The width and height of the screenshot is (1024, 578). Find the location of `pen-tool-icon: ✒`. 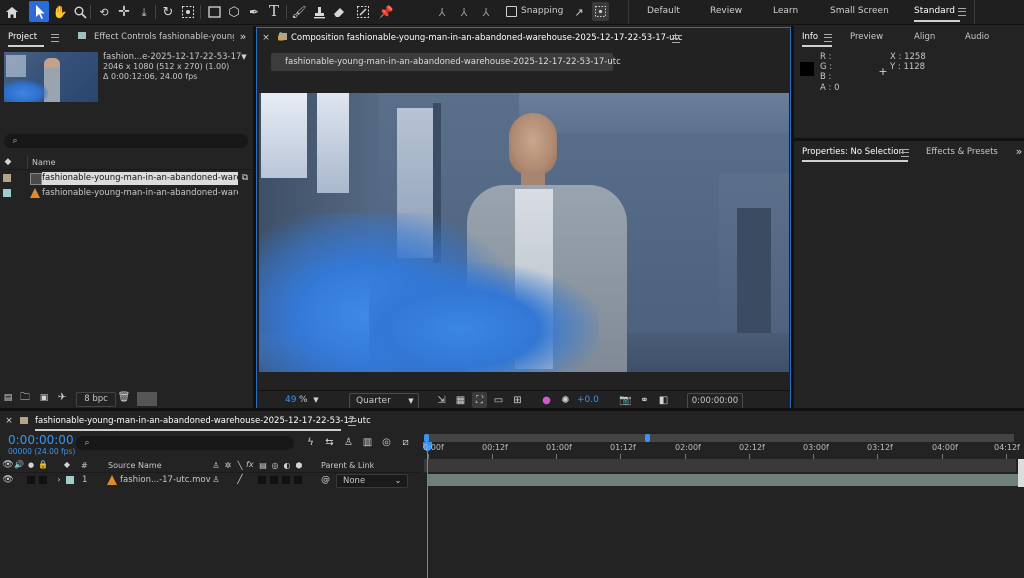

pen-tool-icon: ✒ is located at coordinates (254, 12).